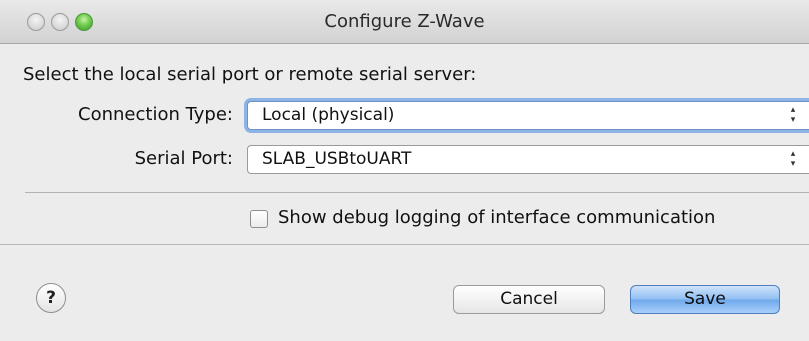  I want to click on connection-type-value: Local (physical), so click(328, 115).